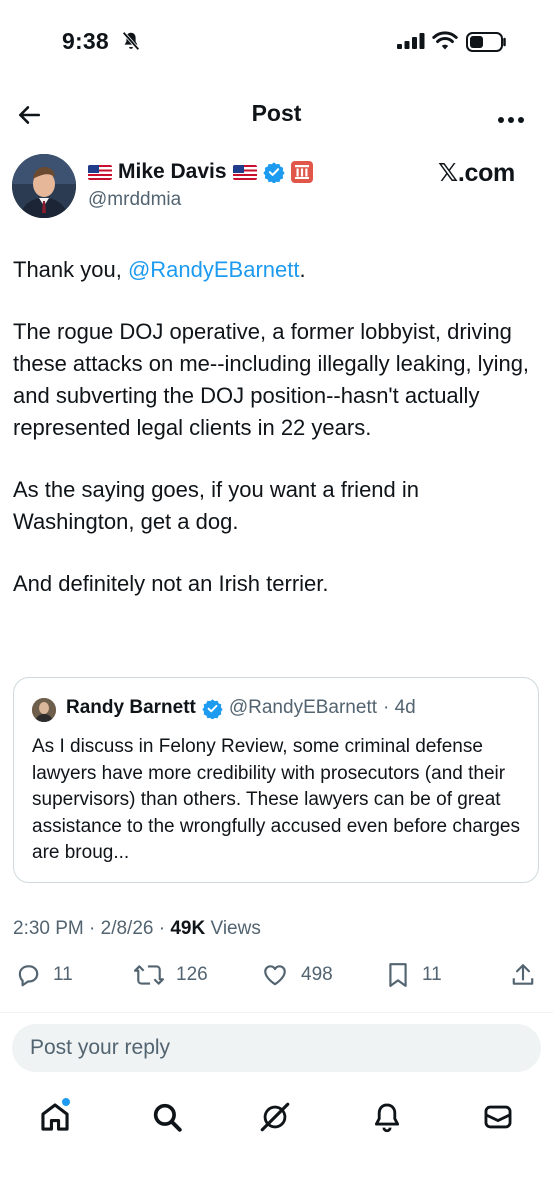 The height and width of the screenshot is (1200, 553). Describe the element at coordinates (317, 974) in the screenshot. I see `like-count: 498` at that location.